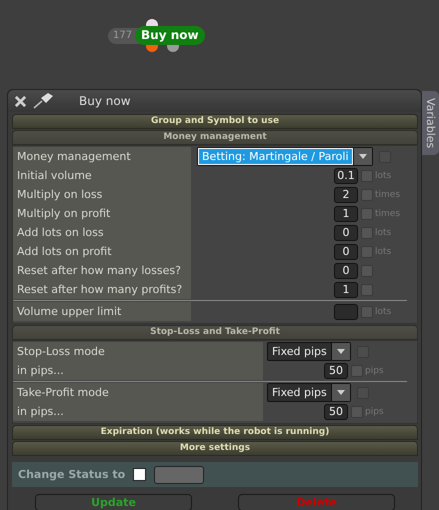 This screenshot has height=510, width=439. Describe the element at coordinates (20, 101) in the screenshot. I see `close-icon` at that location.